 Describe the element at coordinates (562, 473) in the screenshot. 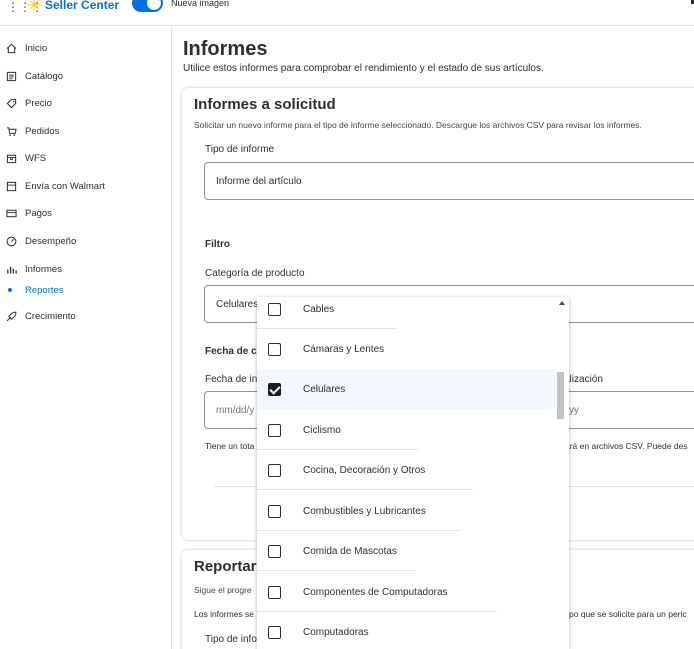

I see `dropdown-scrollbar` at that location.